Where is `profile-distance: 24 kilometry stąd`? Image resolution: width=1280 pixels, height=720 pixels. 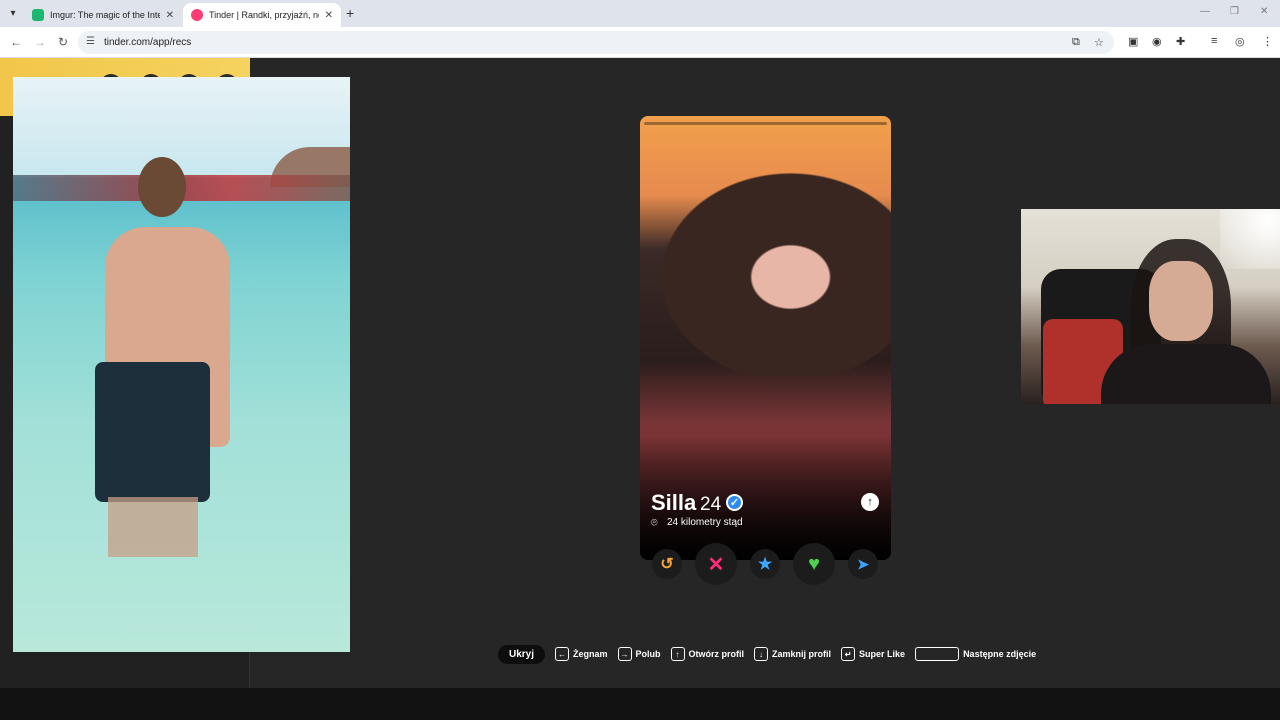
profile-distance: 24 kilometry stąd is located at coordinates (705, 522).